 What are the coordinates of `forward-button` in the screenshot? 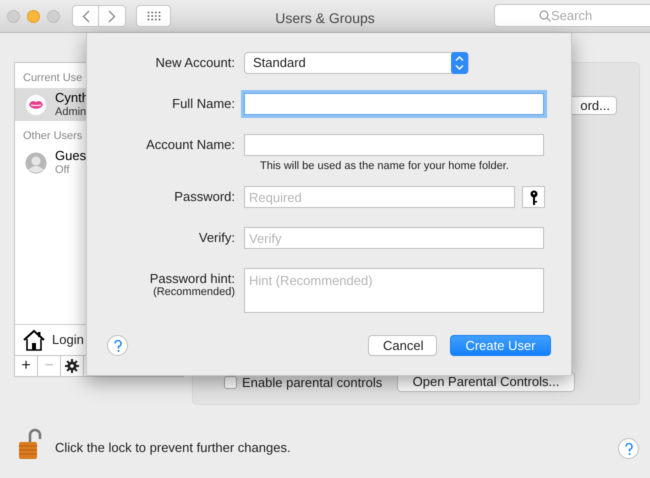 It's located at (112, 16).